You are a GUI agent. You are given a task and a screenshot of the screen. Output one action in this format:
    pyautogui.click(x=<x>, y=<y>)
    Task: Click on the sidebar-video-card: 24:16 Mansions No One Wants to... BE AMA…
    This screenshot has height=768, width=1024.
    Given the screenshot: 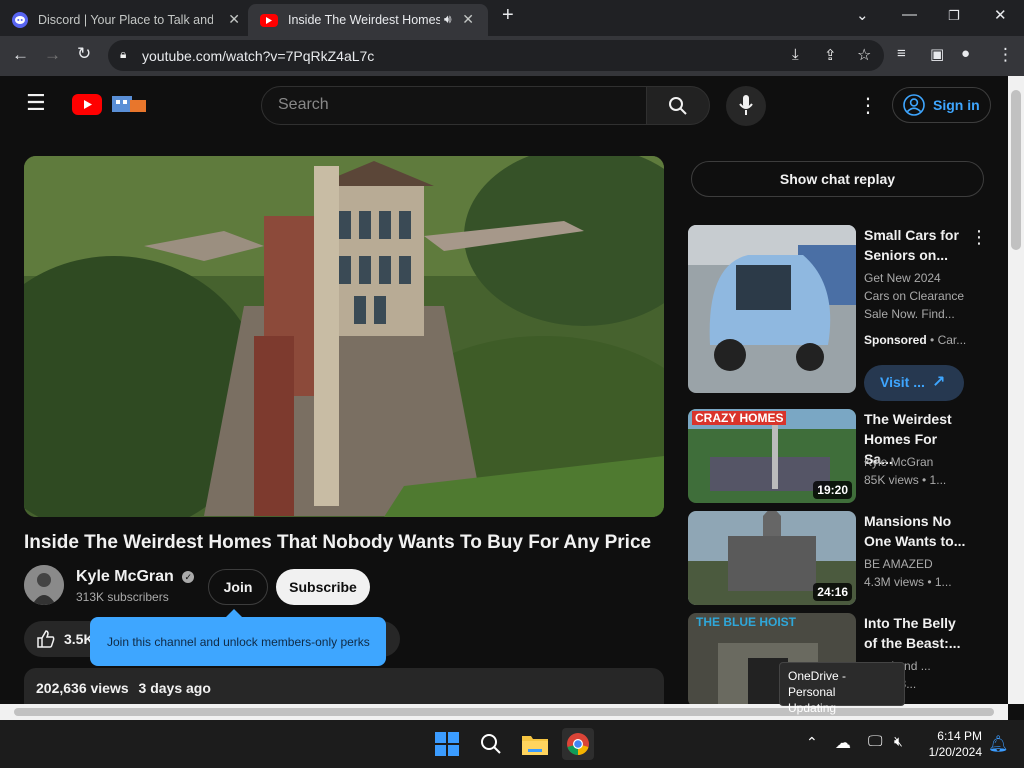 What is the action you would take?
    pyautogui.click(x=838, y=558)
    